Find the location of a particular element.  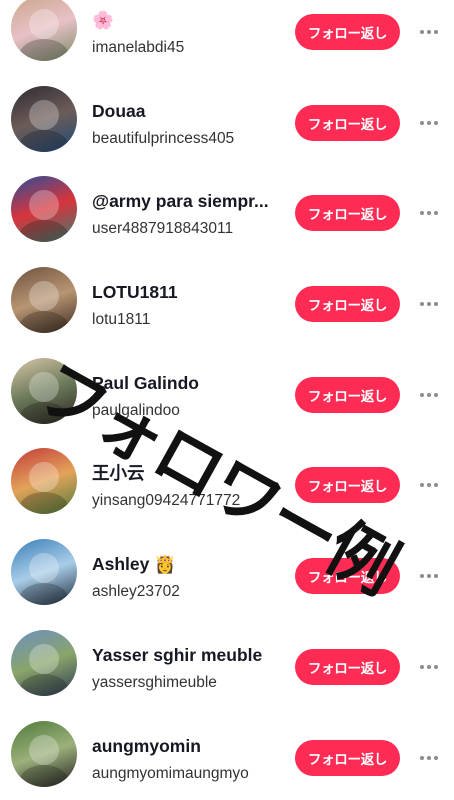

user-handle: aungmyomimaungmyo is located at coordinates (170, 773).